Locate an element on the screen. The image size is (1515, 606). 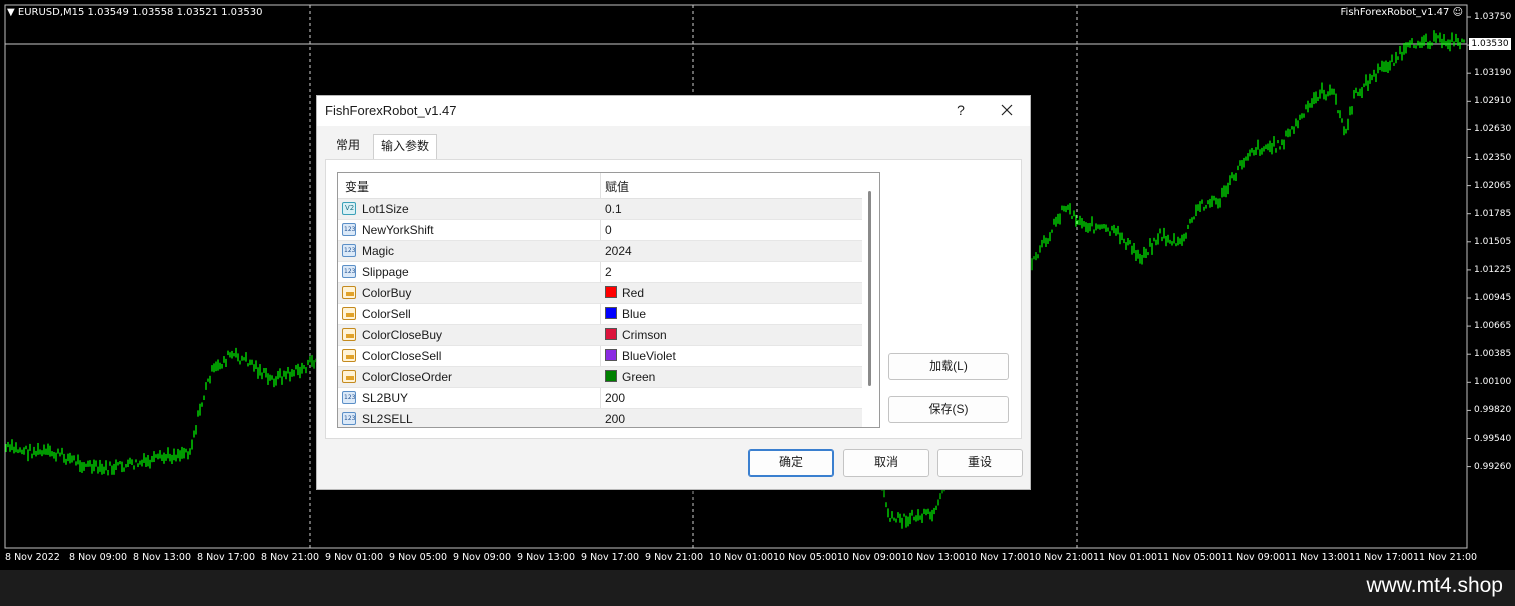
smiley-icon: ☺ is located at coordinates (1458, 12).